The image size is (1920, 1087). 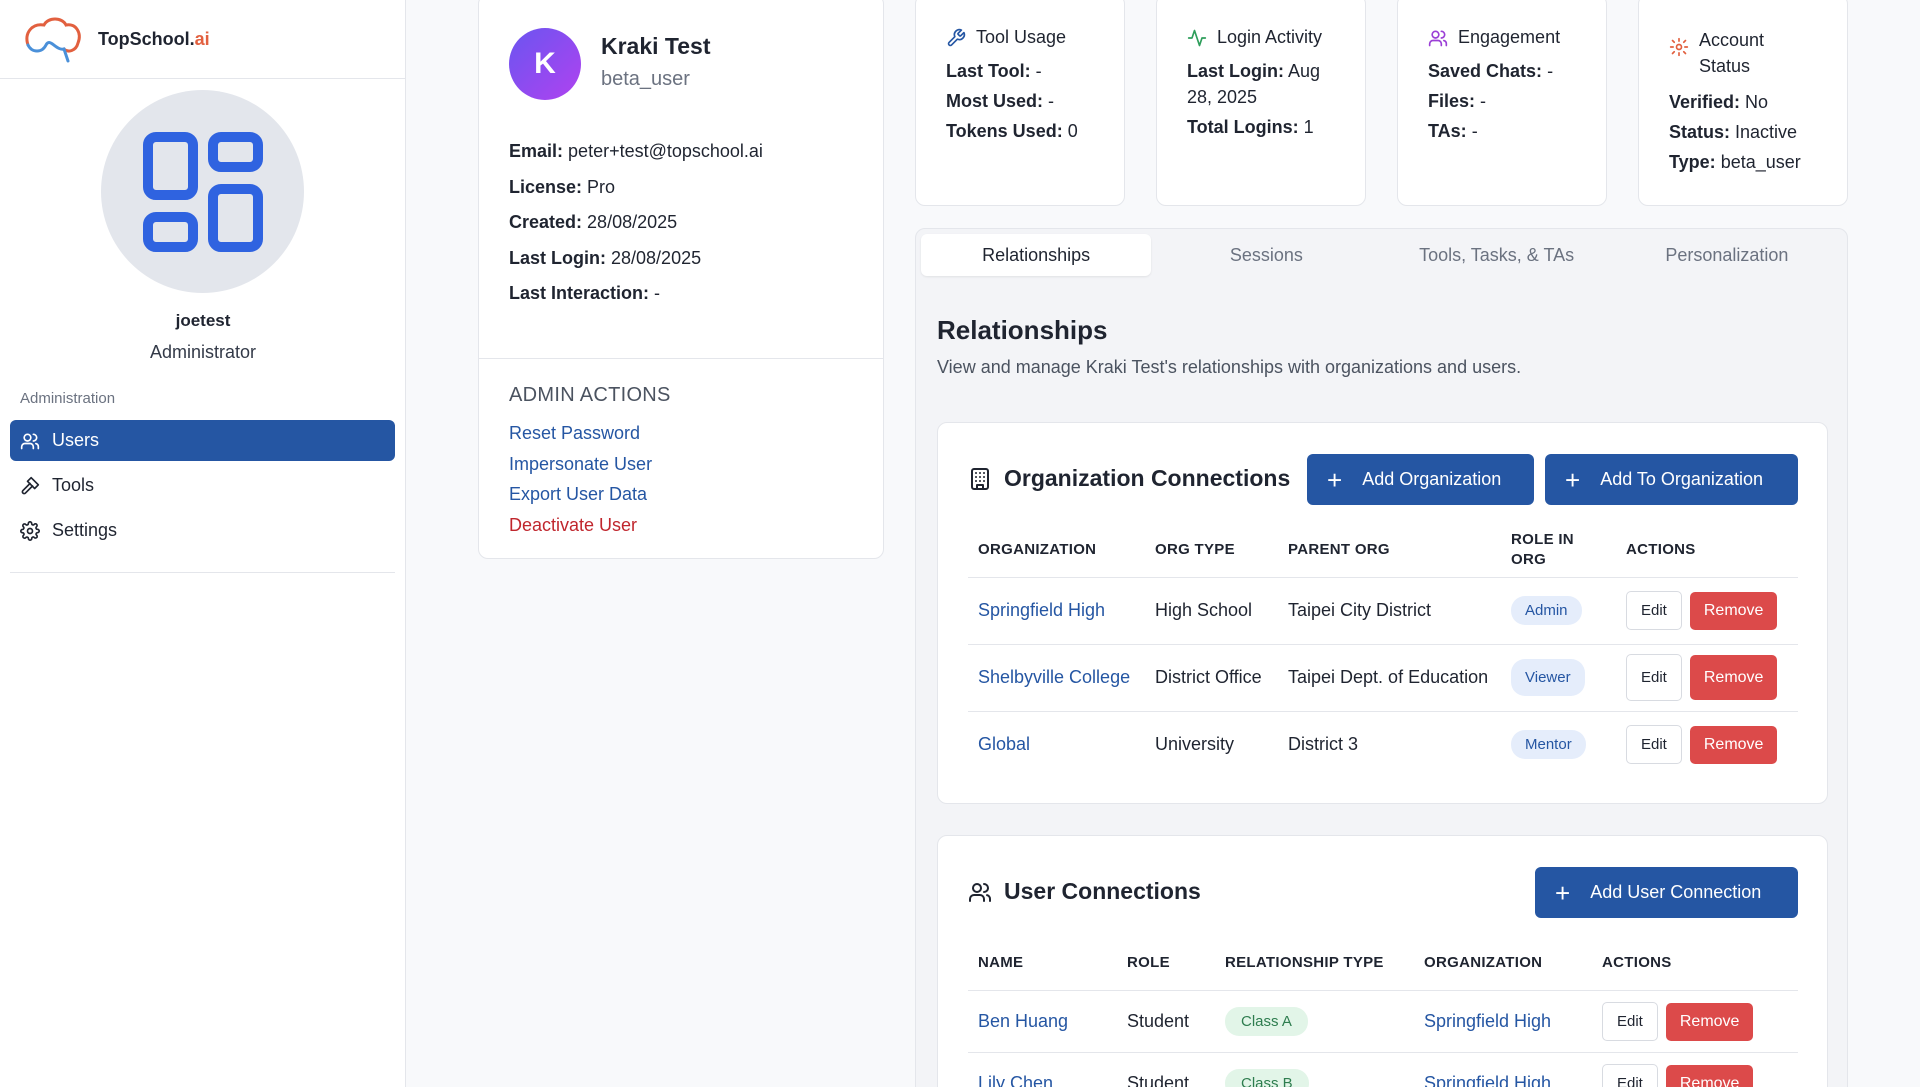 What do you see at coordinates (562, 186) in the screenshot?
I see `info-license: License: Pro` at bounding box center [562, 186].